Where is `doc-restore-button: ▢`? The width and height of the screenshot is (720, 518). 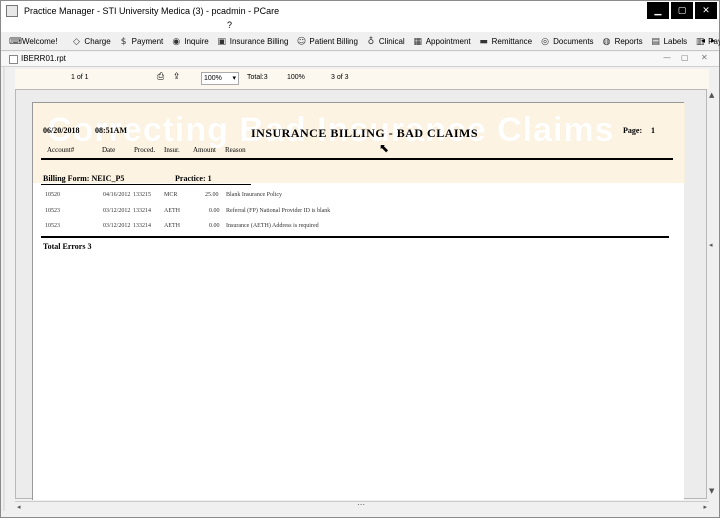 doc-restore-button: ▢ is located at coordinates (685, 57).